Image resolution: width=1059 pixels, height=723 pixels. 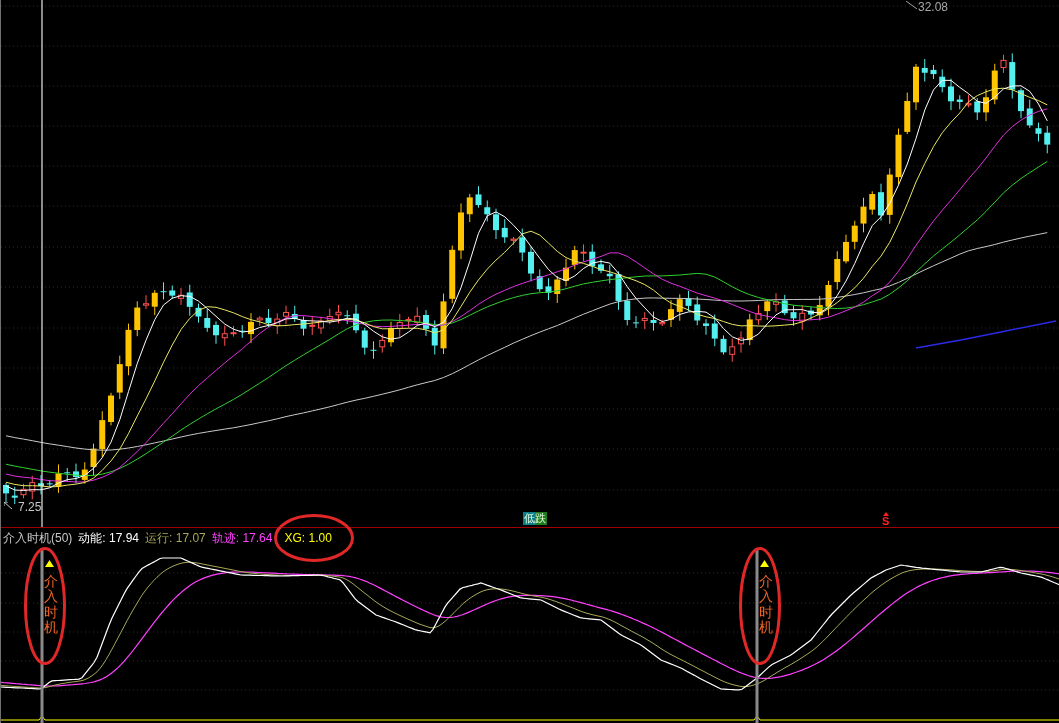 What do you see at coordinates (175, 538) in the screenshot?
I see `indicator-reading: 运行: 17.07` at bounding box center [175, 538].